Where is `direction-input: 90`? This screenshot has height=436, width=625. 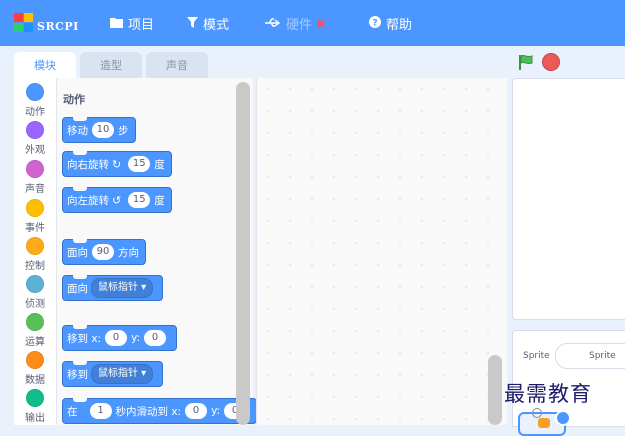
direction-input: 90 is located at coordinates (103, 252).